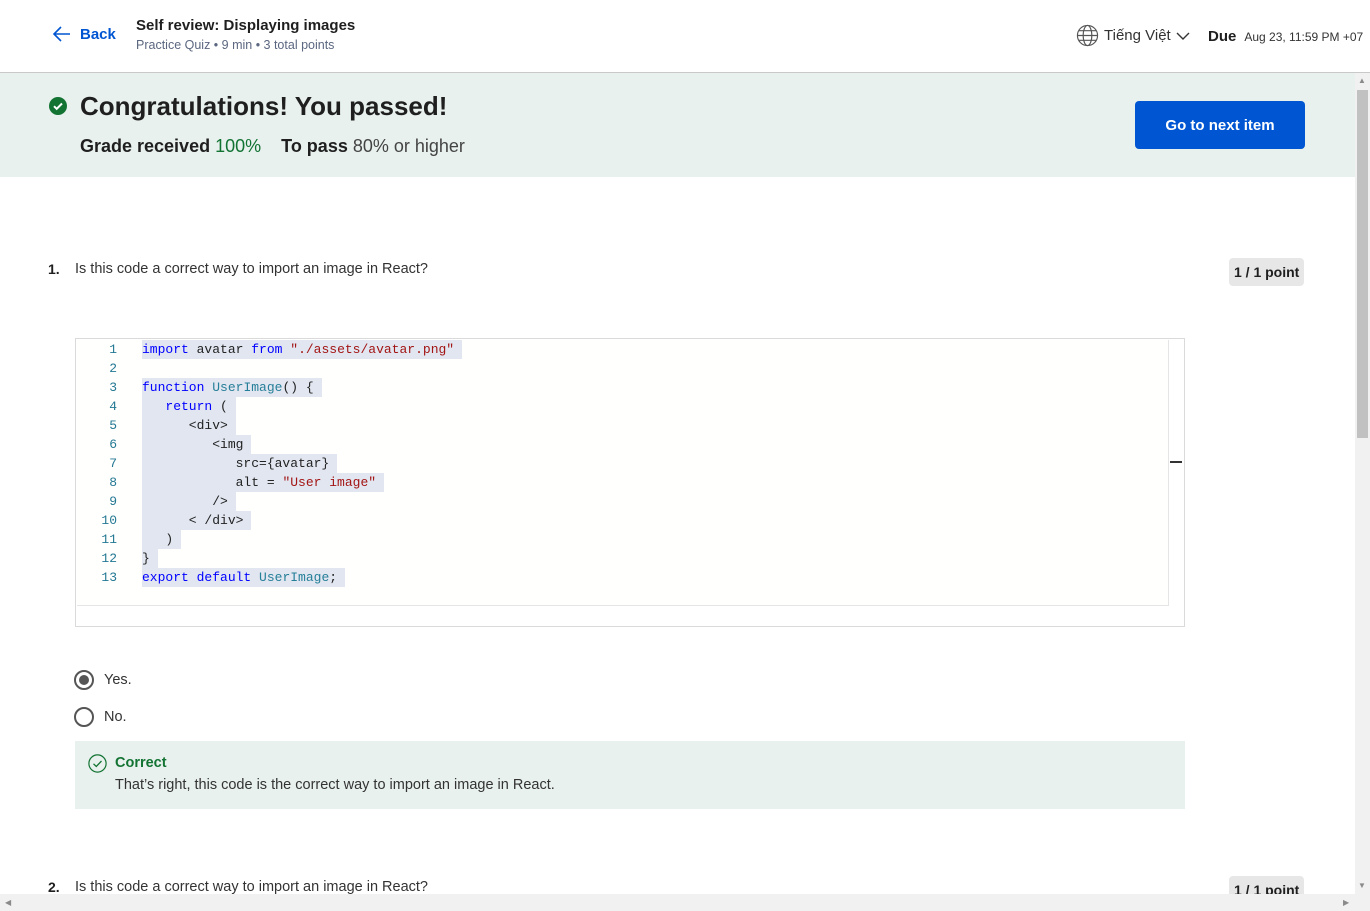 This screenshot has width=1370, height=911. I want to click on line-number: 2, so click(113, 368).